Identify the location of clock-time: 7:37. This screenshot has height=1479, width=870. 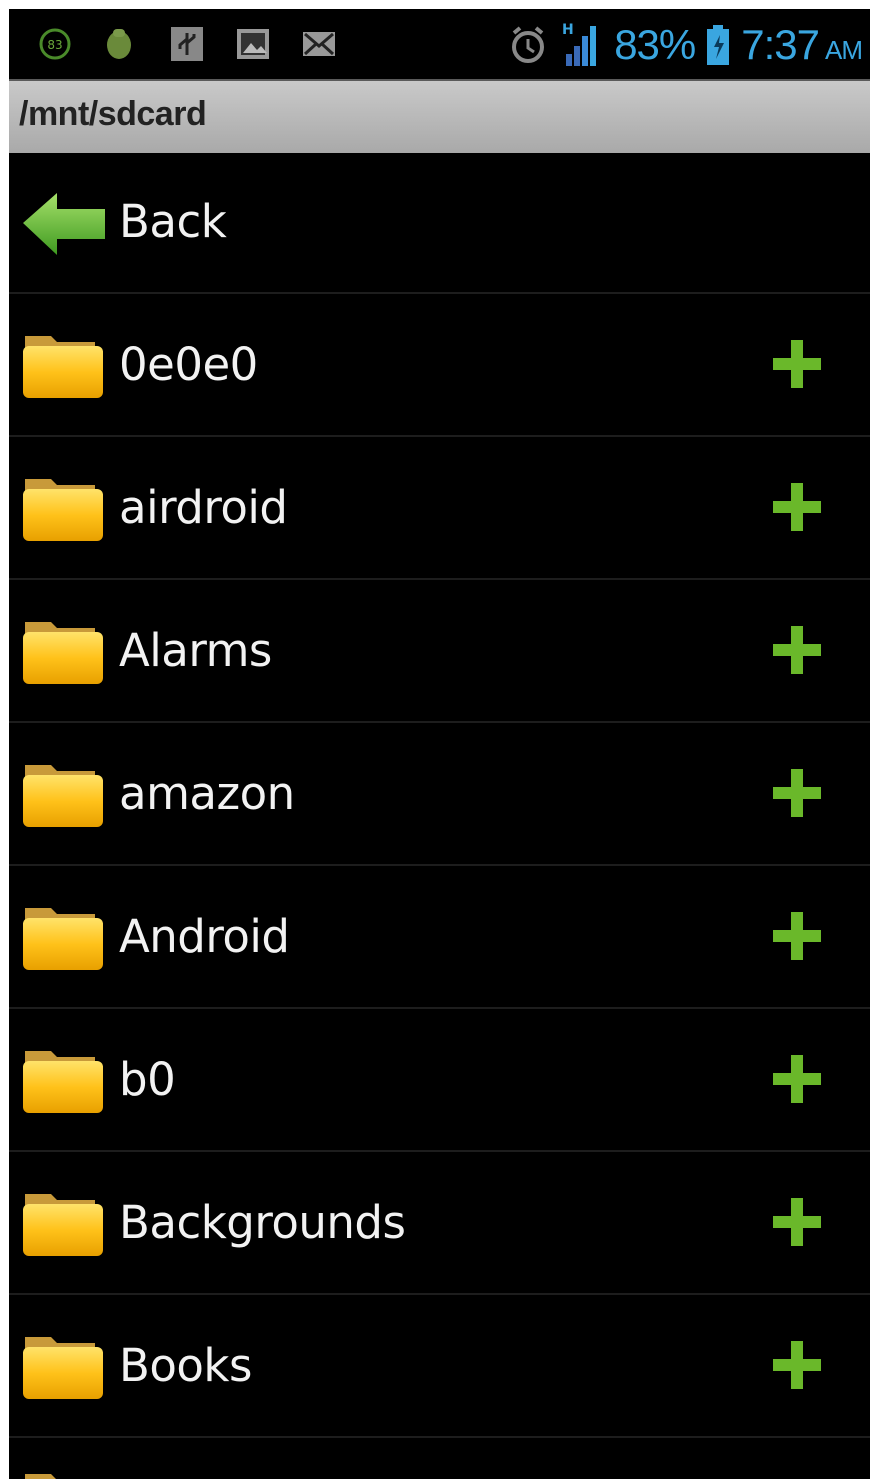
(780, 44).